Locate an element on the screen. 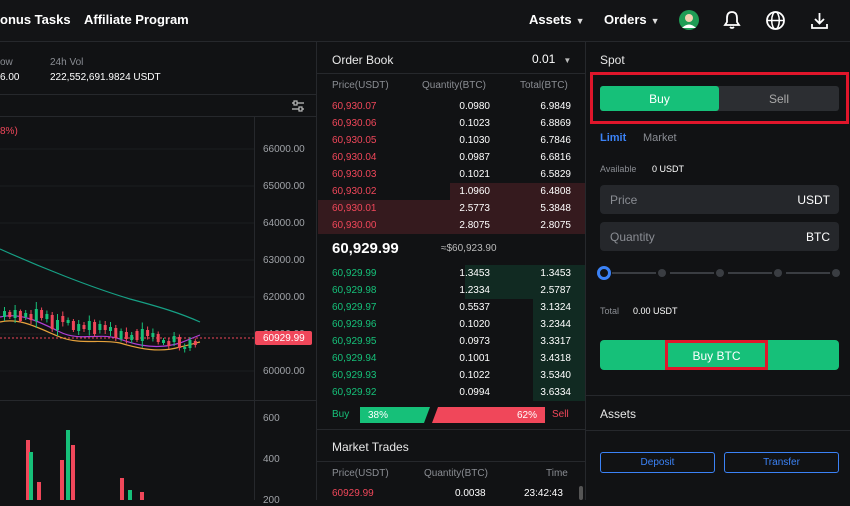 The width and height of the screenshot is (850, 506). avatar is located at coordinates (689, 20).